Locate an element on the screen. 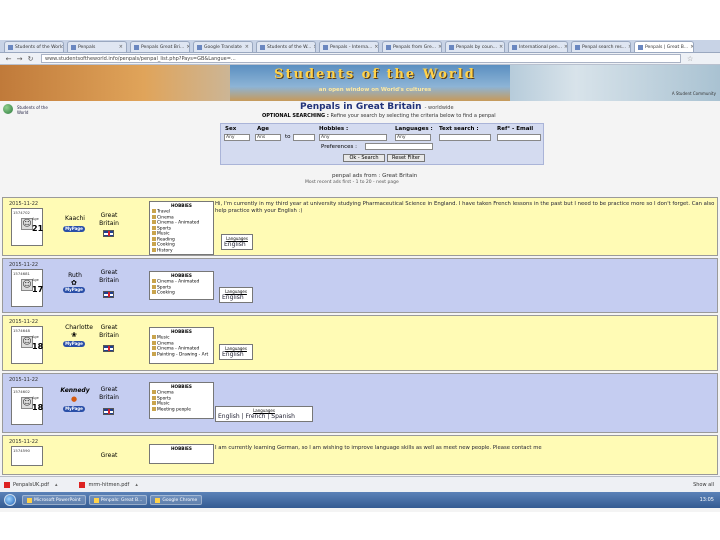 Image resolution: width=720 pixels, height=540 pixels. preferences-select is located at coordinates (399, 146).